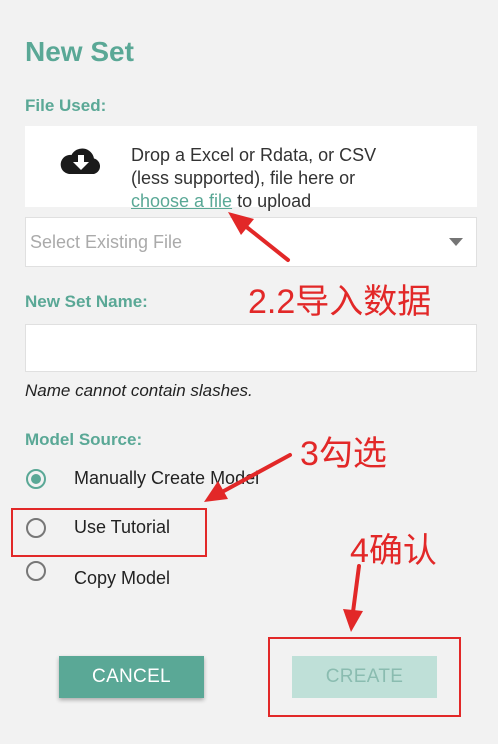 The height and width of the screenshot is (744, 498). What do you see at coordinates (251, 242) in the screenshot?
I see `select-existing-file: Select Existing File` at bounding box center [251, 242].